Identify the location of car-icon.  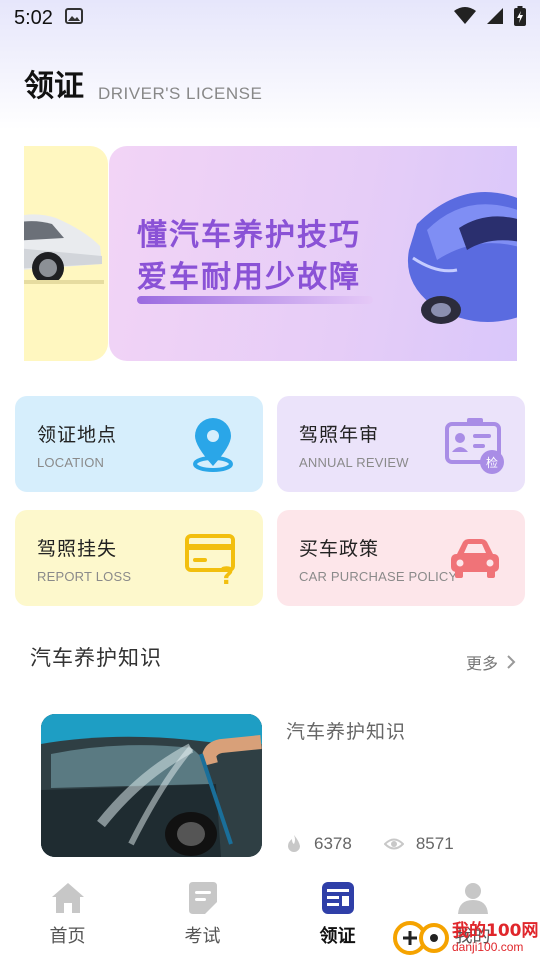
(475, 558).